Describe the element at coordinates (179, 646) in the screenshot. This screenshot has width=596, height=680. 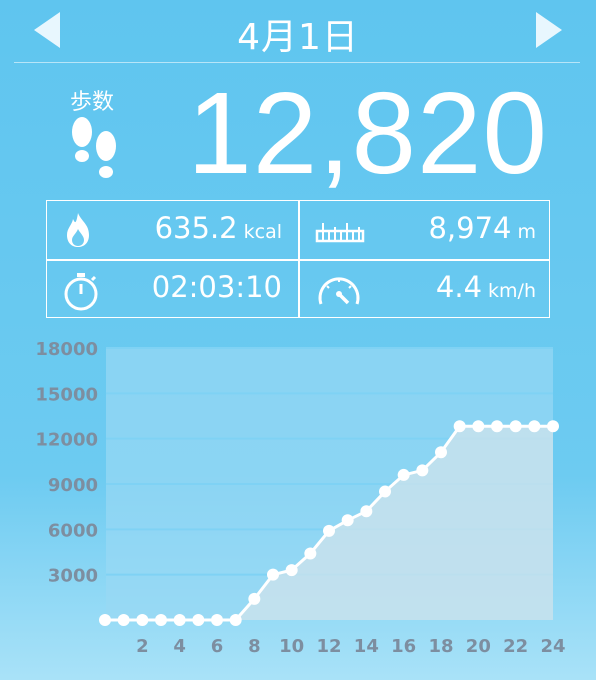
I see `x-tick-label: 4` at that location.